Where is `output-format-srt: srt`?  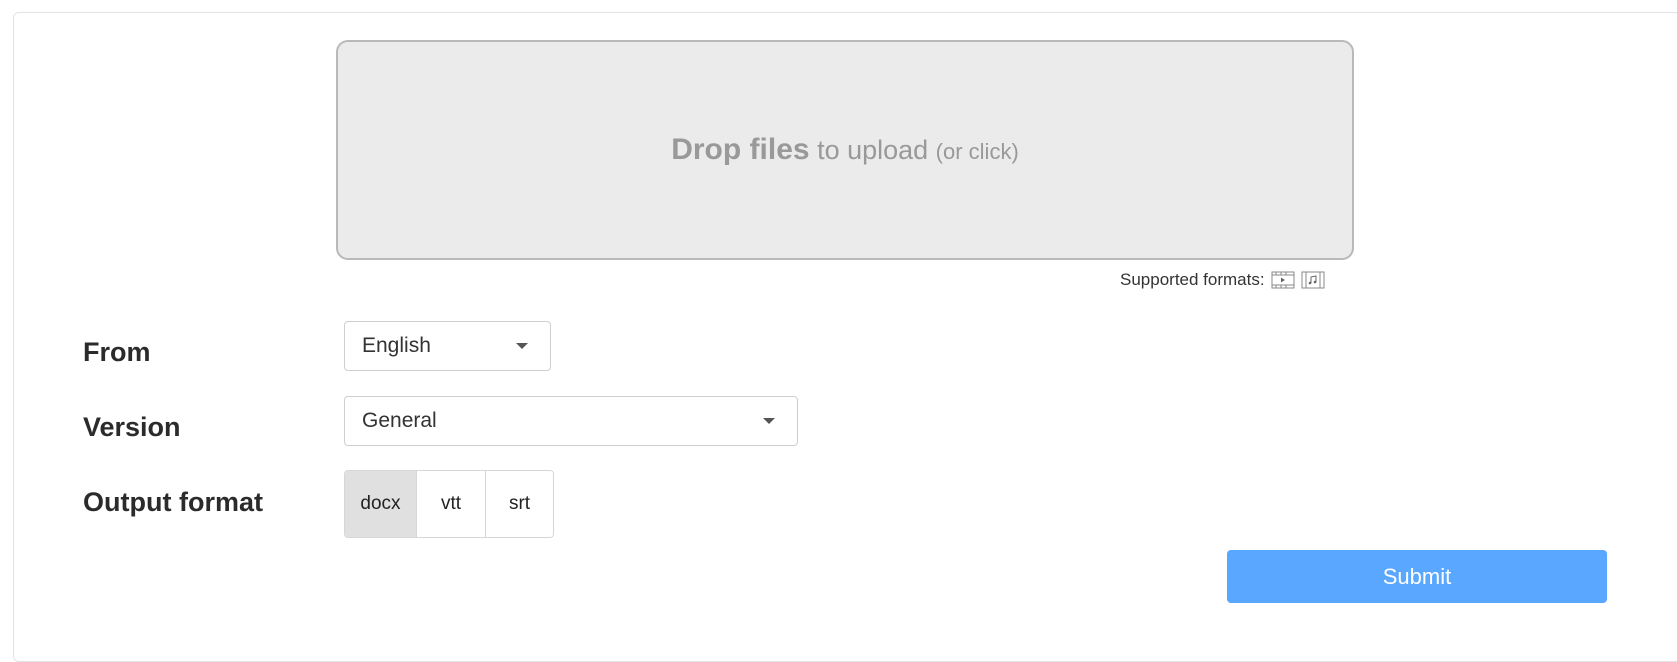 output-format-srt: srt is located at coordinates (519, 504).